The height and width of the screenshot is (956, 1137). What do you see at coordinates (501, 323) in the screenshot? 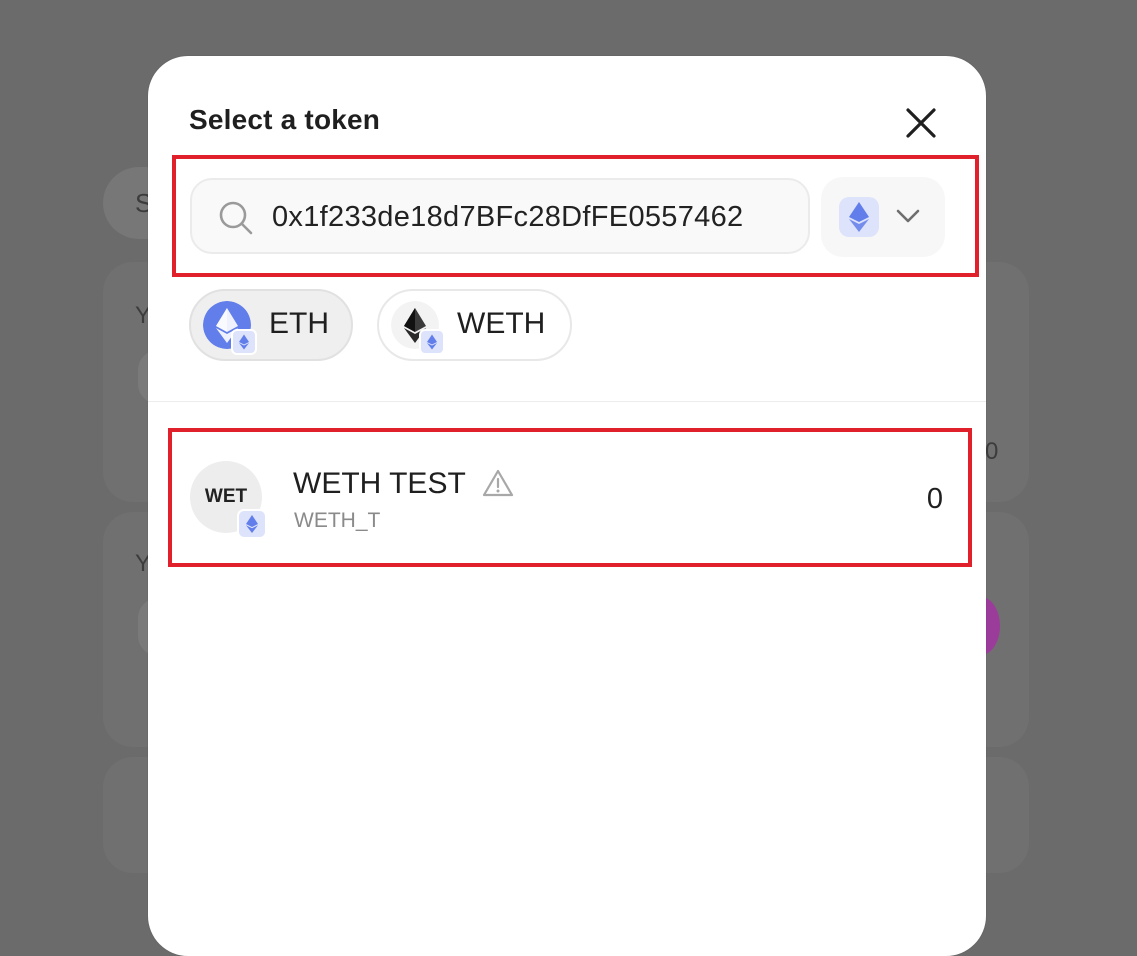
I see `quick-token-label: WETH` at bounding box center [501, 323].